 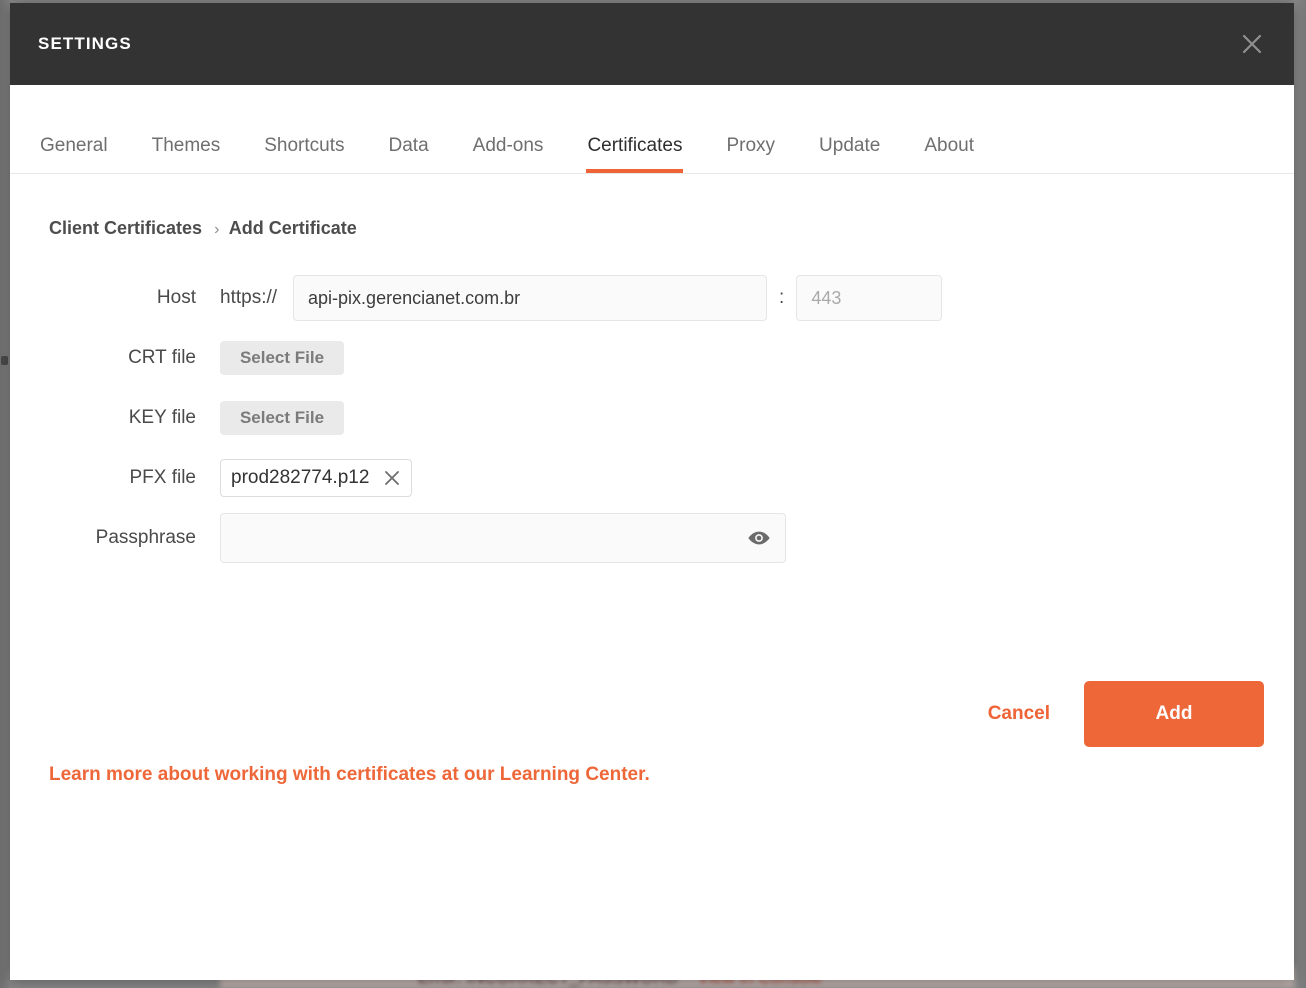 I want to click on tab-add-ons: Add-ons, so click(x=508, y=154).